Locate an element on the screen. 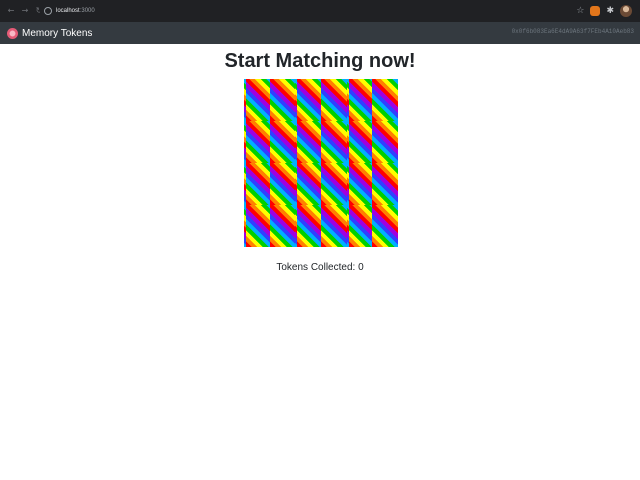  account-address: 0x0f6b083Ea6E4dA9A63f7FEb4A10Aeb83 is located at coordinates (572, 31).